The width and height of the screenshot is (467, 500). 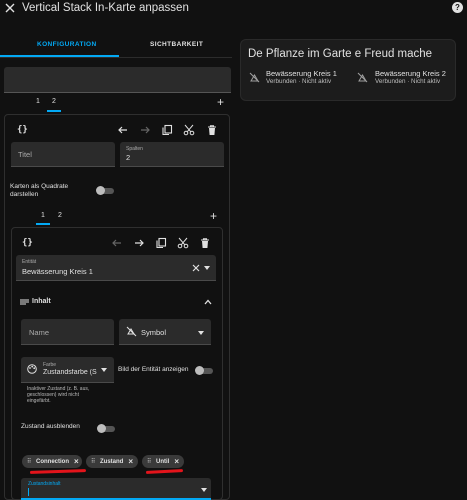 What do you see at coordinates (27, 243) in the screenshot?
I see `inner-code-icon: {}` at bounding box center [27, 243].